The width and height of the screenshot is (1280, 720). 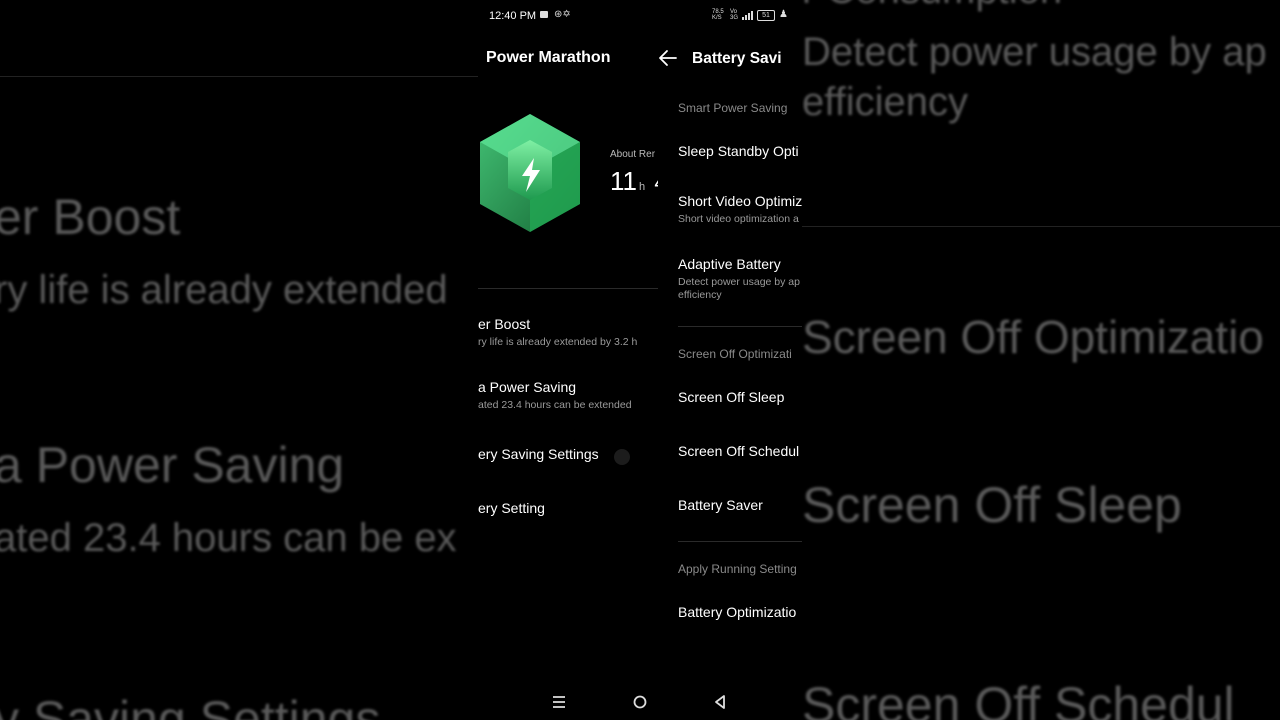 What do you see at coordinates (739, 451) in the screenshot?
I see `item-title: Screen Off Schedul` at bounding box center [739, 451].